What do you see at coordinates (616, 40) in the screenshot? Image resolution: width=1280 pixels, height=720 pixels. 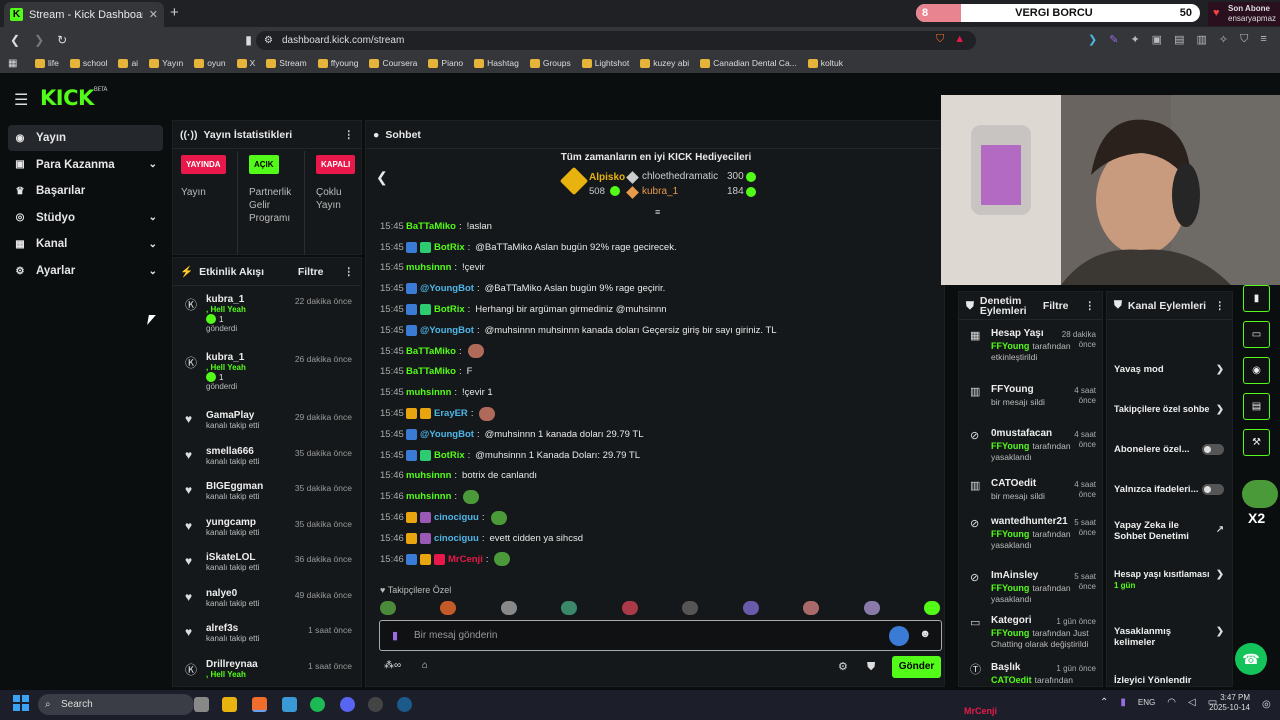 I see `url-field: ⚙ dashboard.kick.com/stream` at bounding box center [616, 40].